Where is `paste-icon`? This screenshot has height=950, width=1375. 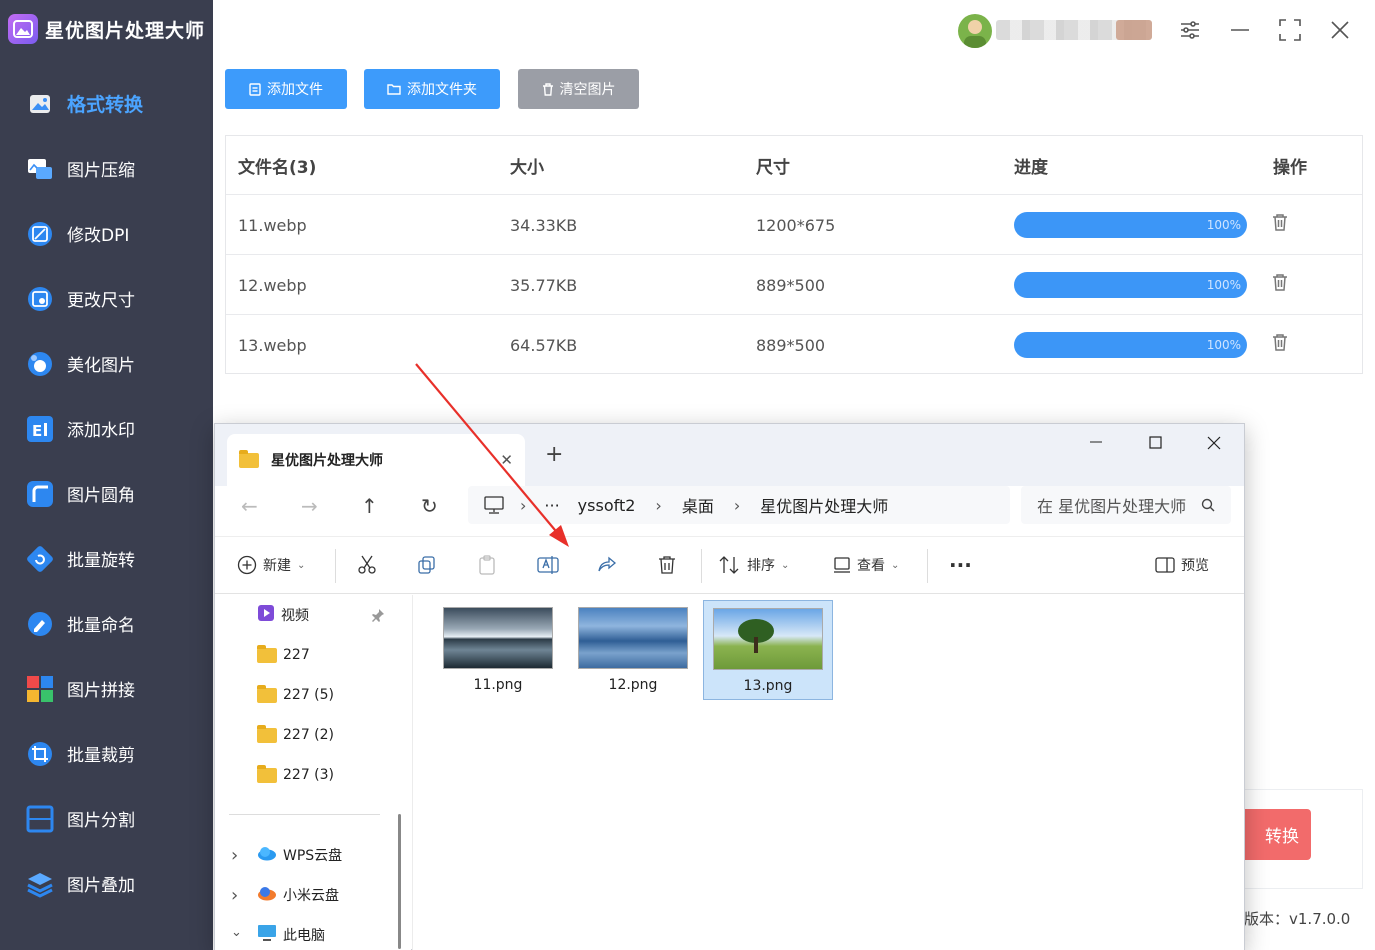
paste-icon is located at coordinates (487, 565).